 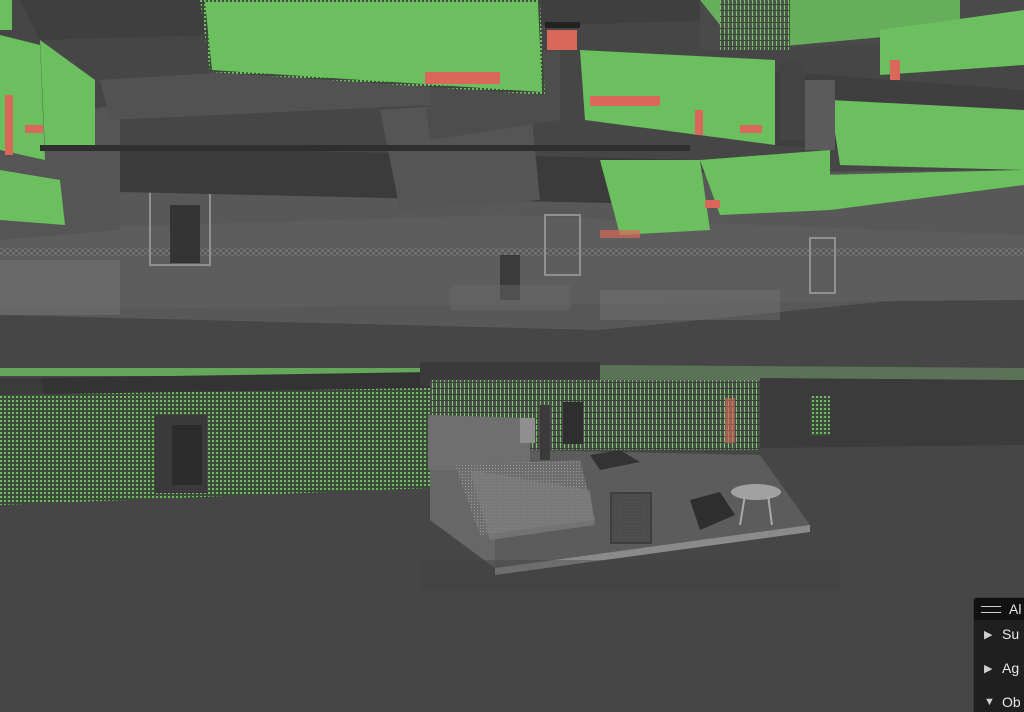 I want to click on panel-header: Al, so click(x=999, y=609).